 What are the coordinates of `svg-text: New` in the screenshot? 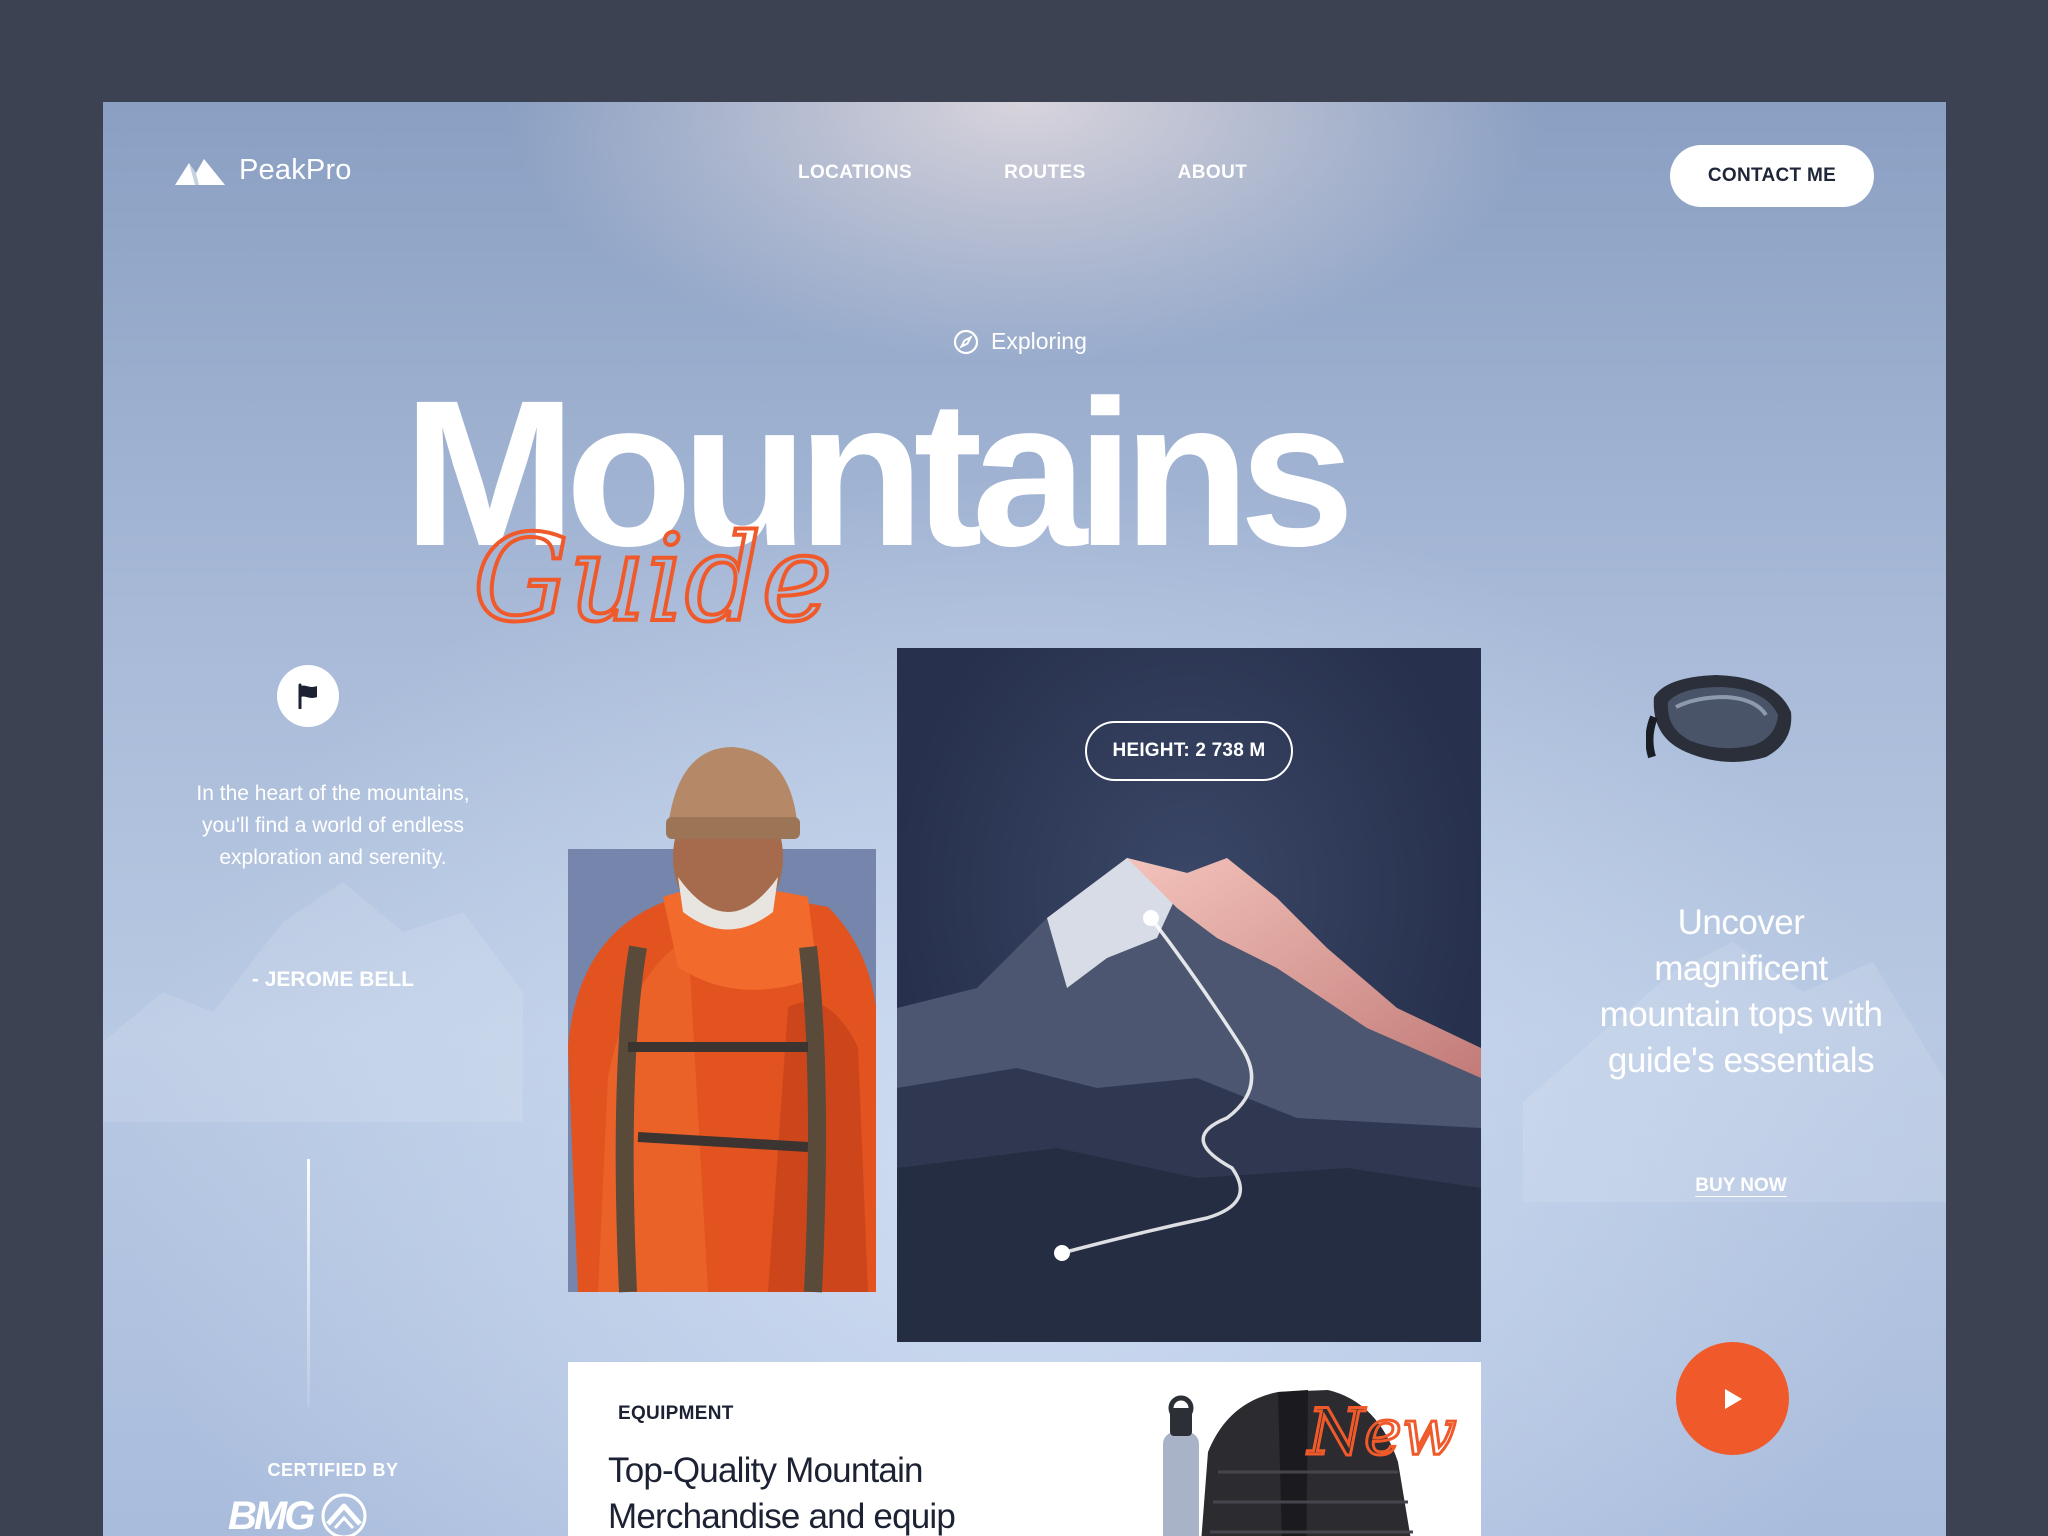 It's located at (1381, 1433).